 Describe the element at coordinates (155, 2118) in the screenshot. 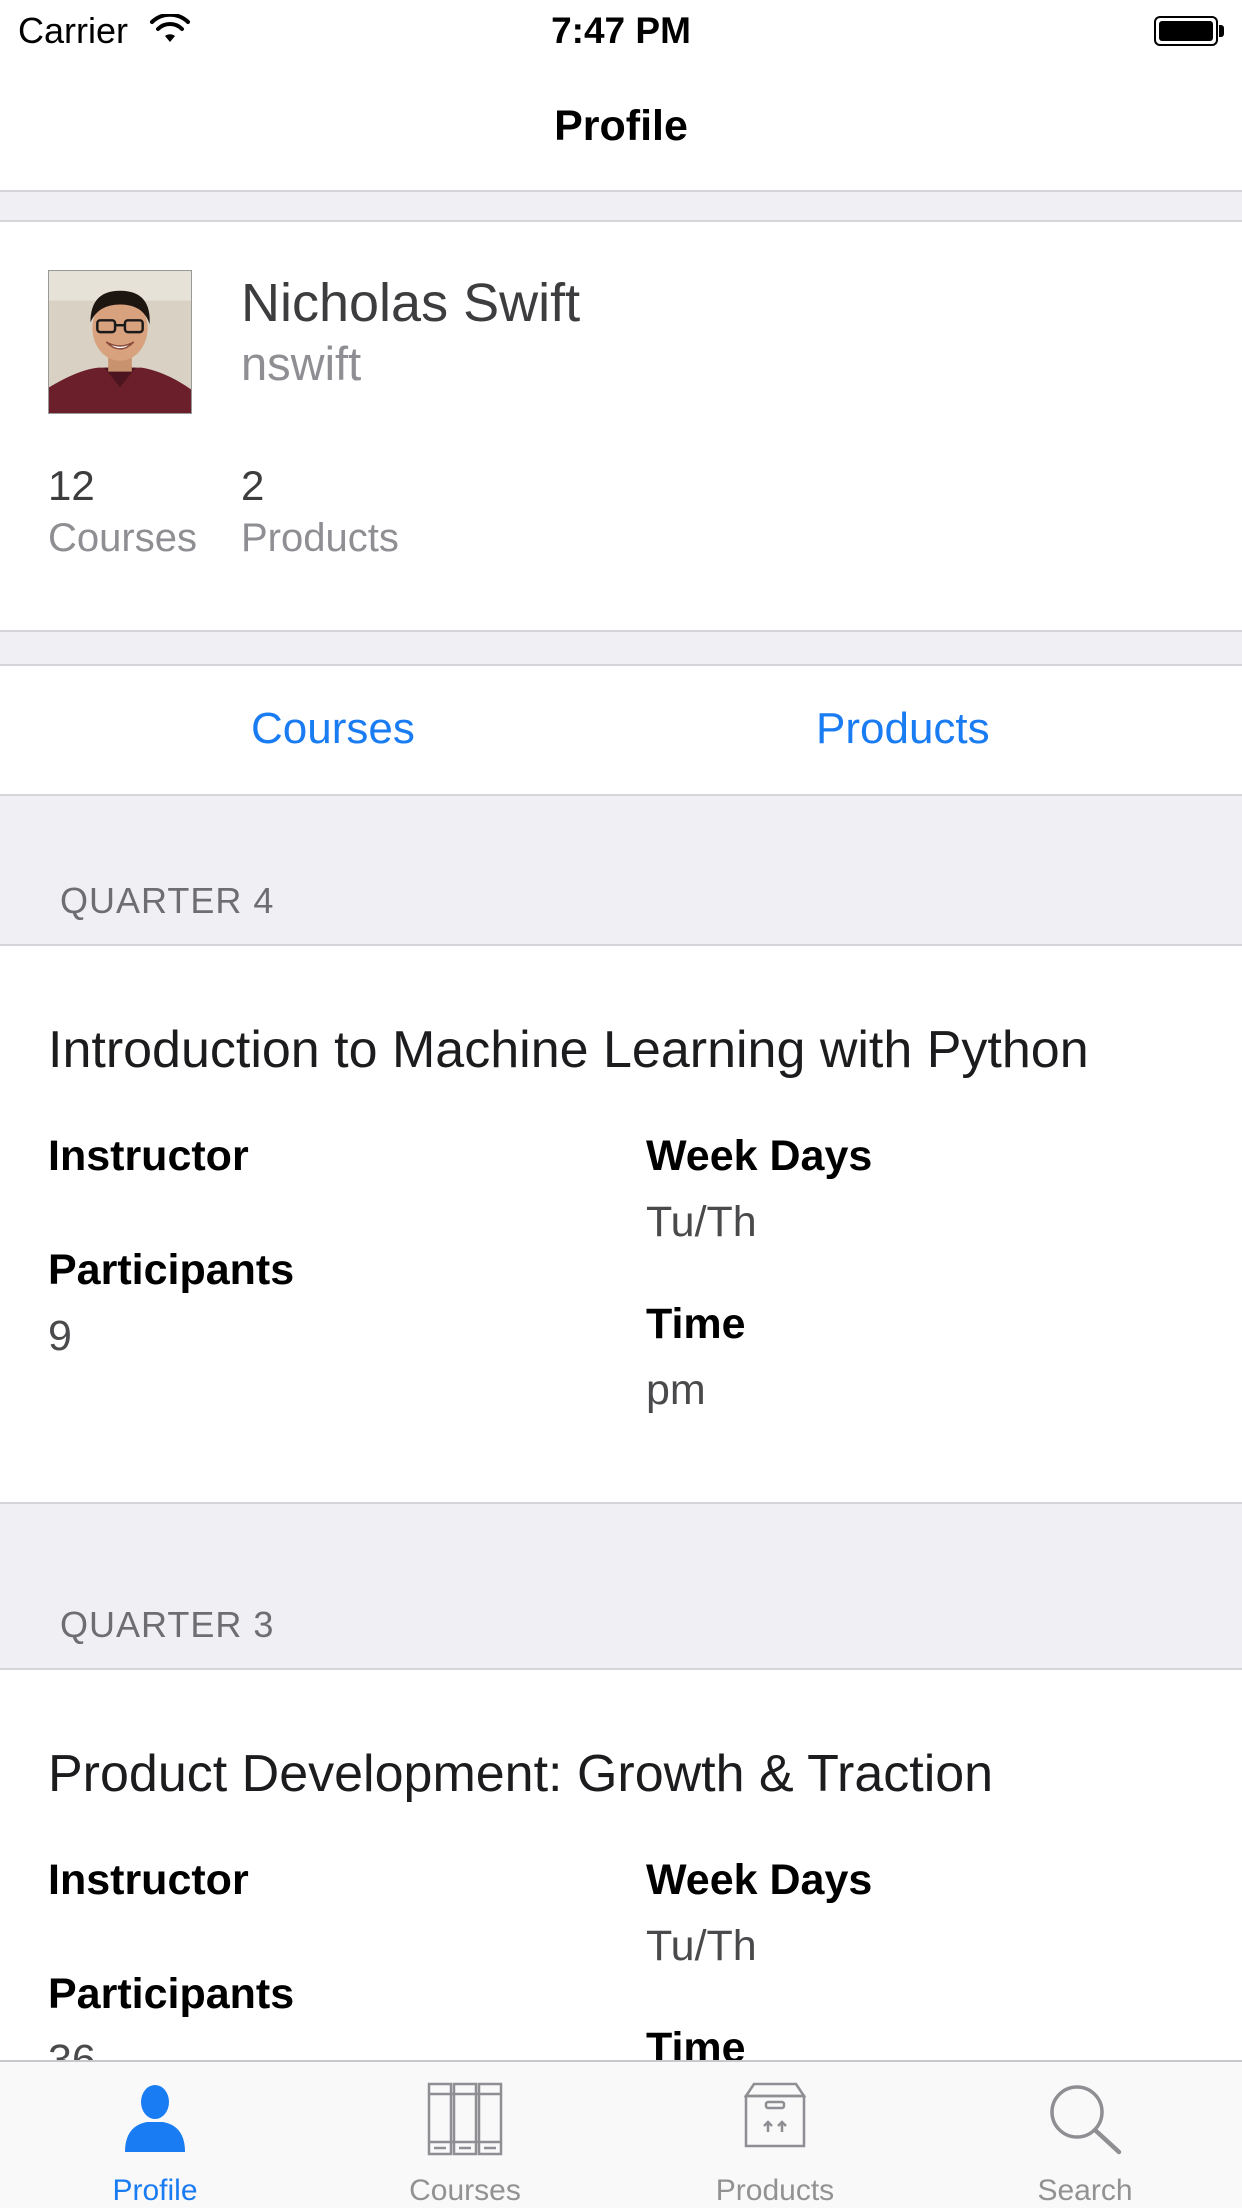

I see `person-icon` at that location.